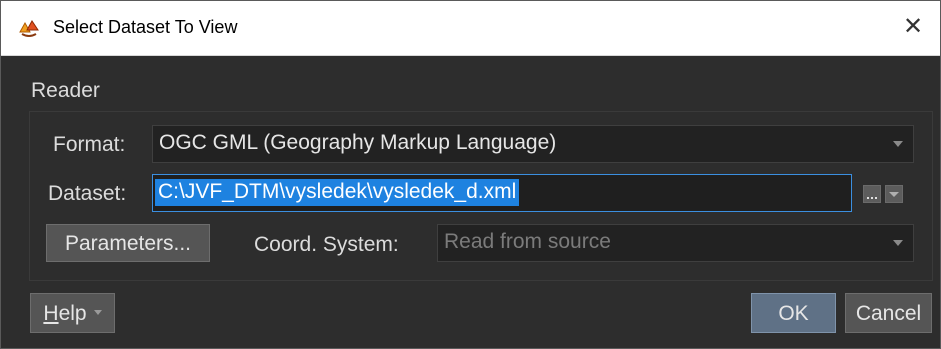 The height and width of the screenshot is (349, 941). What do you see at coordinates (87, 193) in the screenshot?
I see `dataset-label: Dataset:` at bounding box center [87, 193].